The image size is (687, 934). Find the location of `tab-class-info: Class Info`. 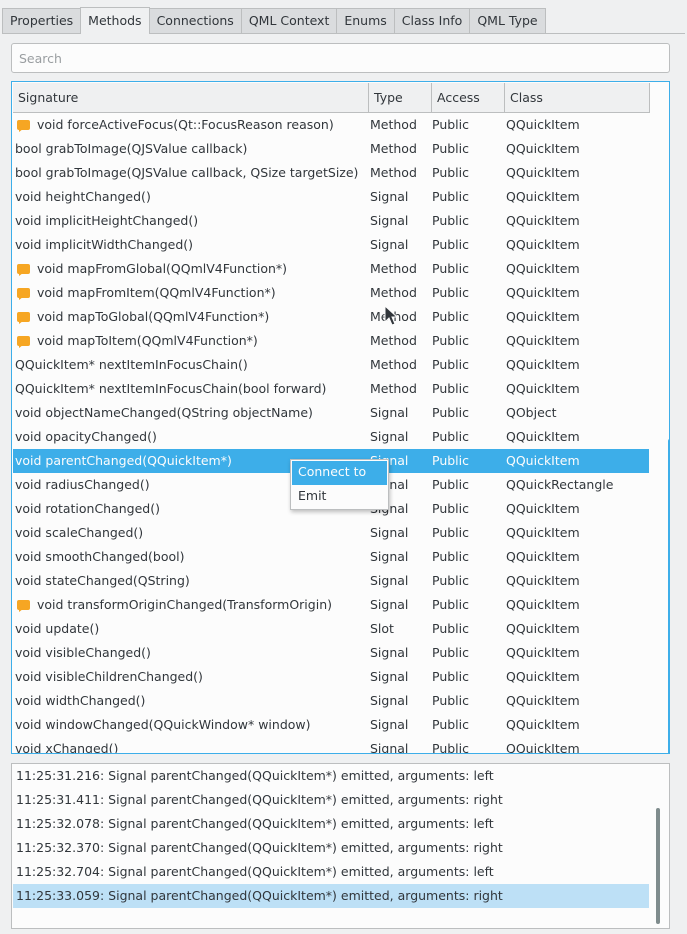

tab-class-info: Class Info is located at coordinates (432, 21).